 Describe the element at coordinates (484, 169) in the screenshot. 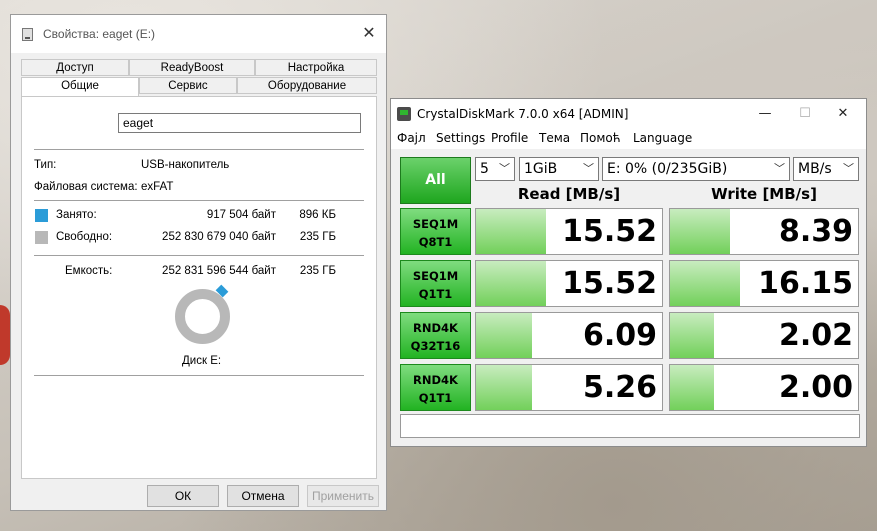

I see `test-count-value: 5` at that location.